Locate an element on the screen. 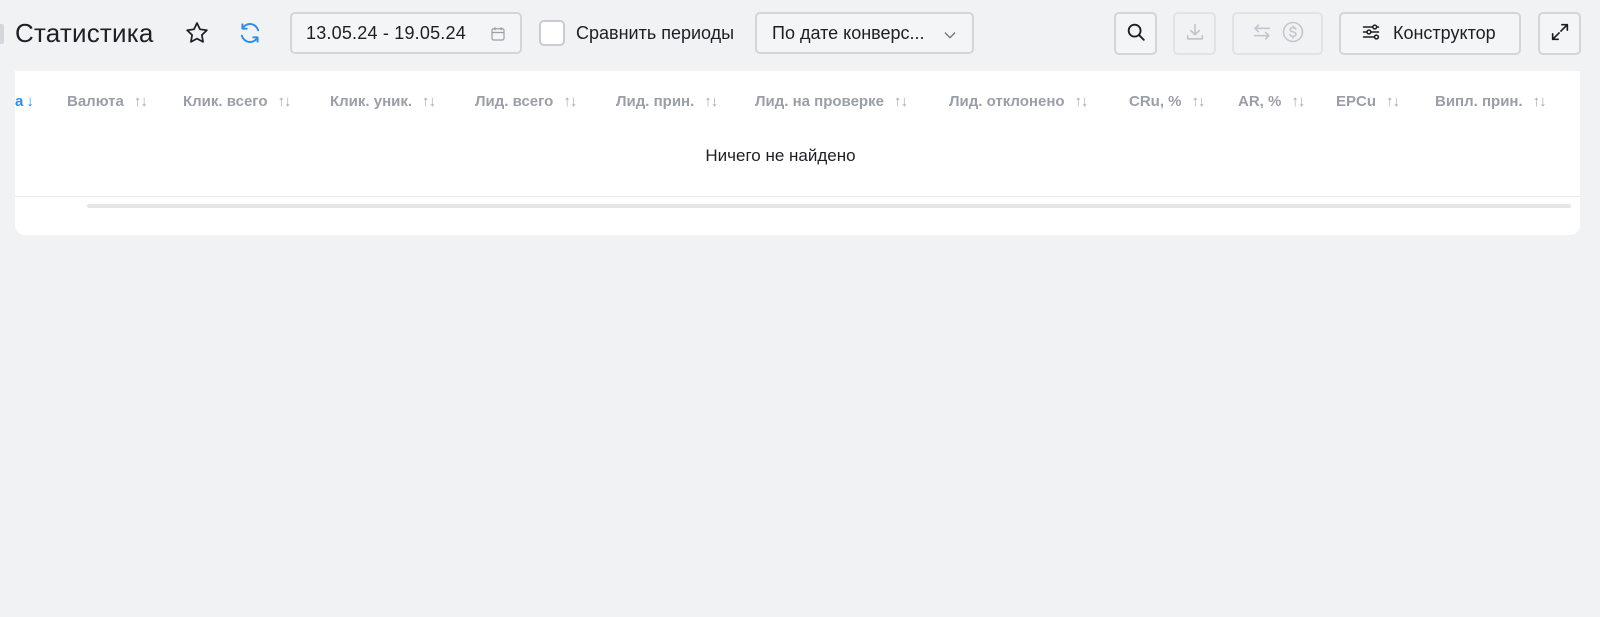 The height and width of the screenshot is (617, 1600). calendar-icon is located at coordinates (498, 36).